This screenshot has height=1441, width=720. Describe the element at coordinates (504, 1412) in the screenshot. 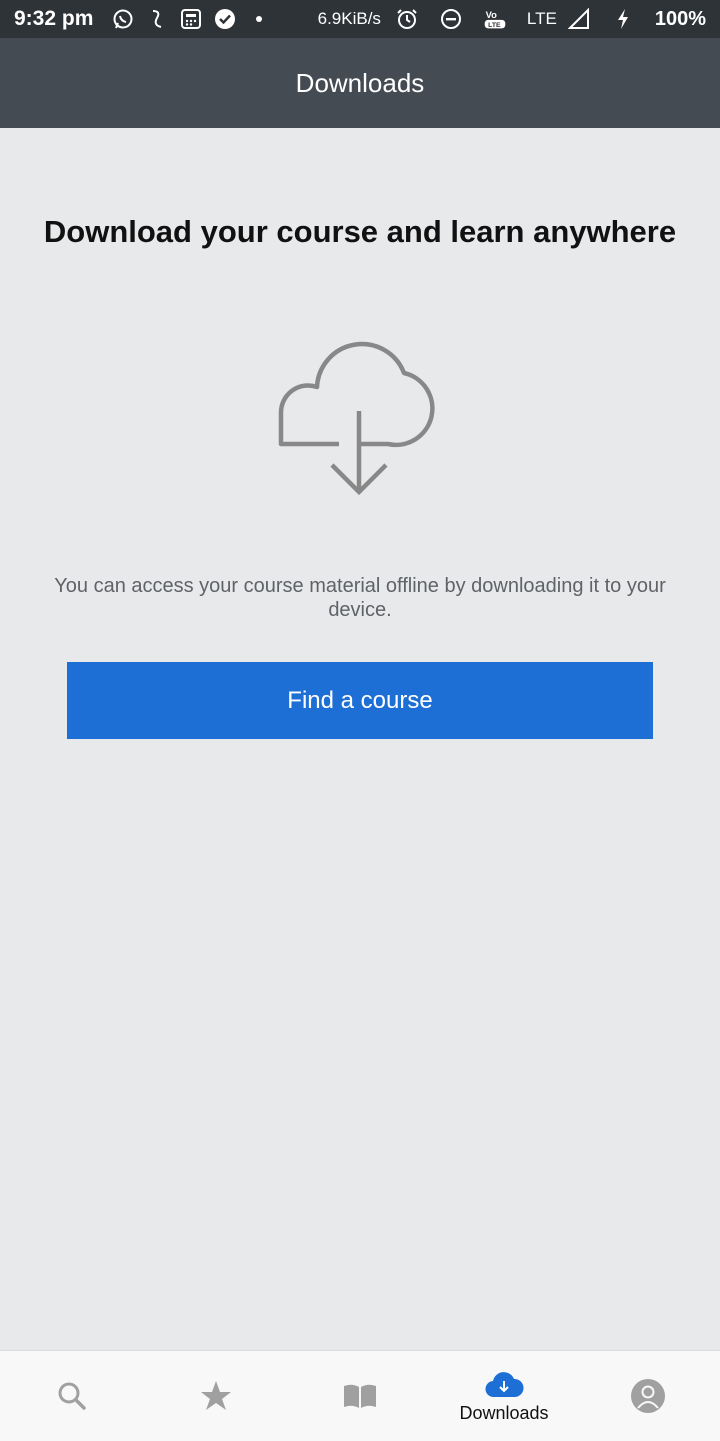

I see `nav-item-label: Downloads` at that location.